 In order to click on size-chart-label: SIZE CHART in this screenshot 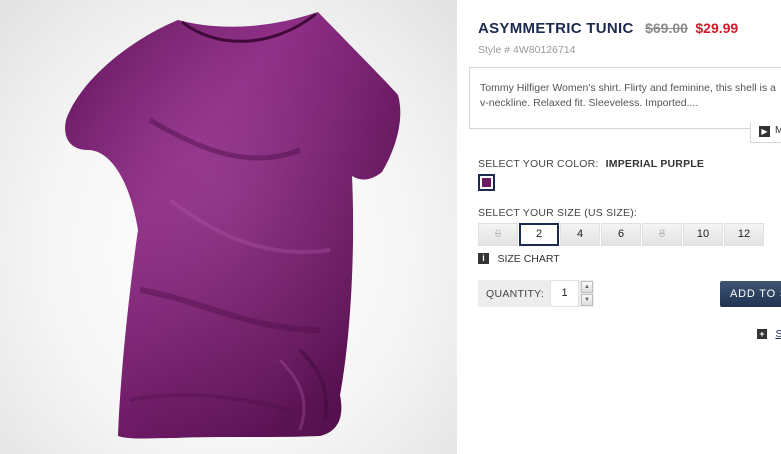, I will do `click(528, 258)`.